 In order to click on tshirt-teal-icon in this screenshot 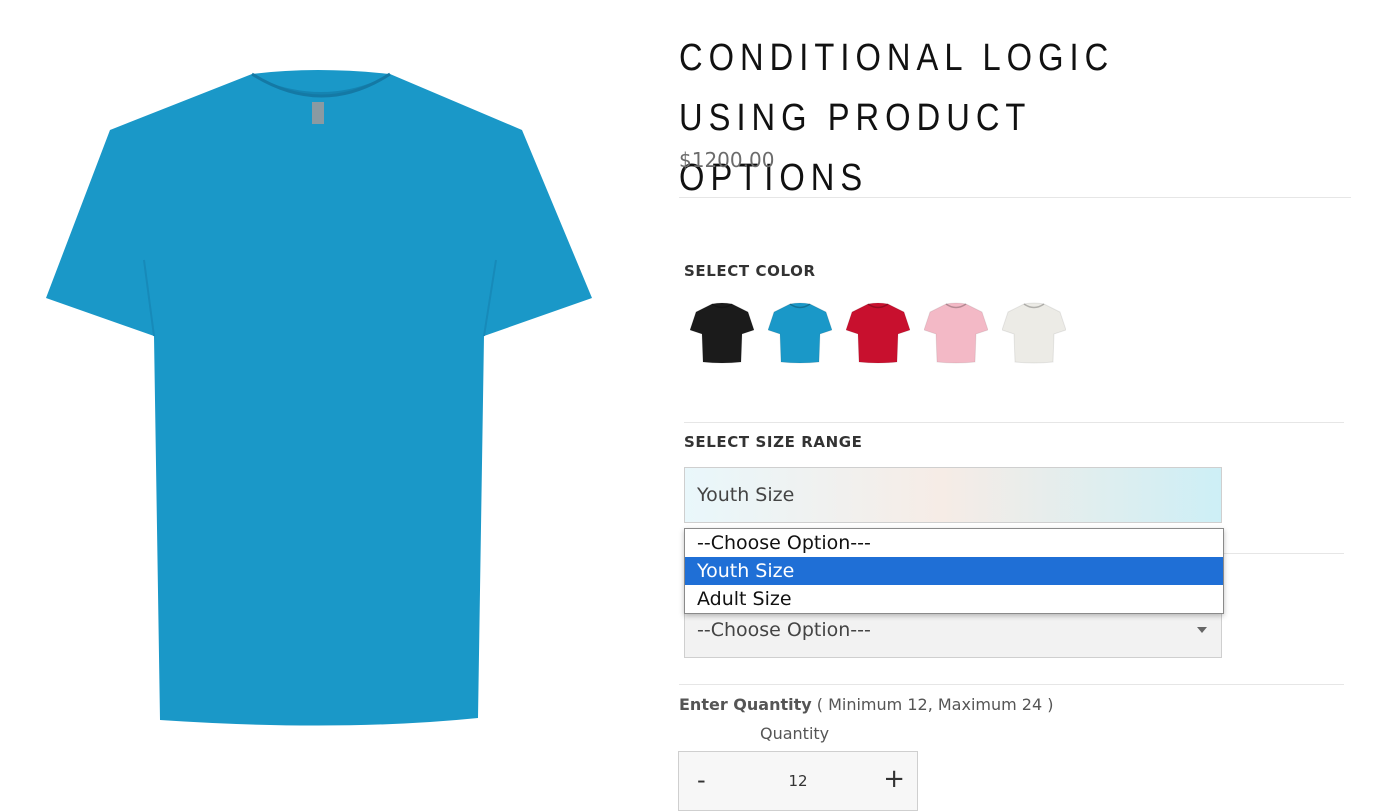, I will do `click(800, 333)`.